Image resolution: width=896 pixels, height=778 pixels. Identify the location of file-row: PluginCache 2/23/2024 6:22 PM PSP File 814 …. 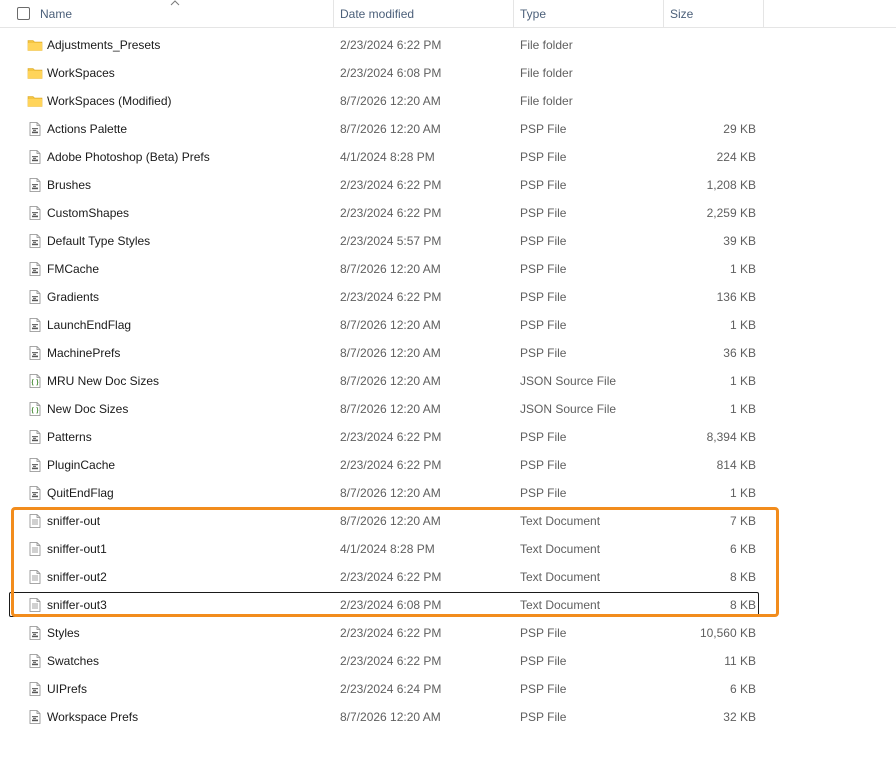
(448, 465).